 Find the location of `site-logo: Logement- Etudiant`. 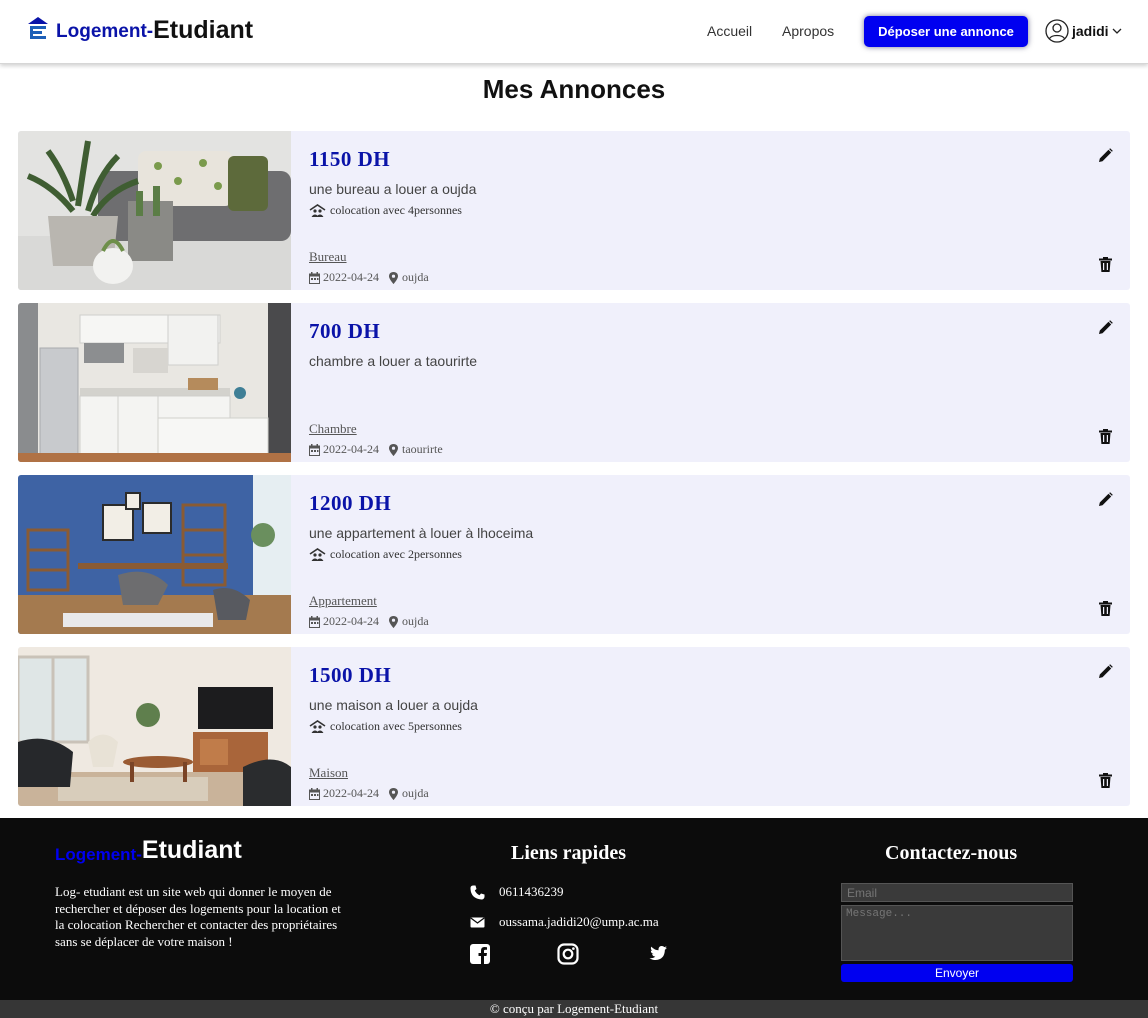

site-logo: Logement- Etudiant is located at coordinates (140, 29).